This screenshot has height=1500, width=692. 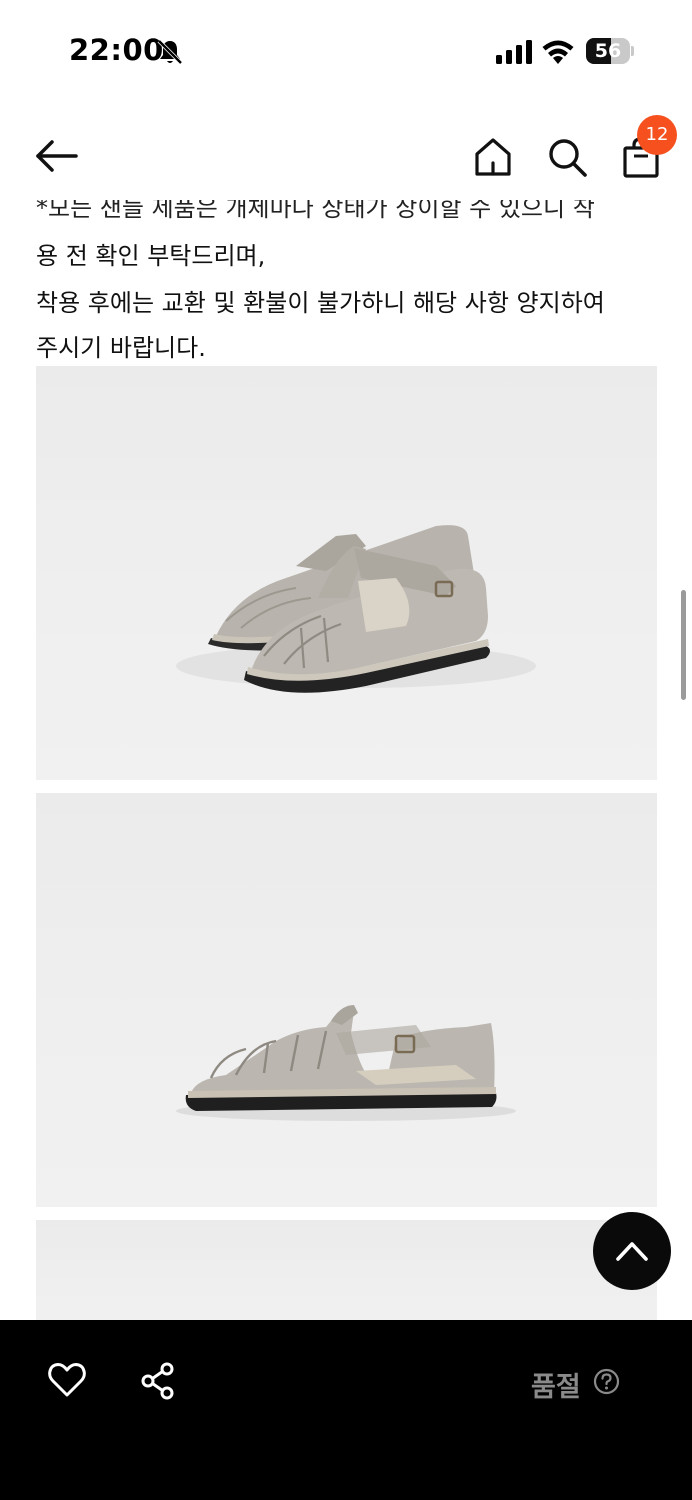 What do you see at coordinates (170, 52) in the screenshot?
I see `bell-off-icon` at bounding box center [170, 52].